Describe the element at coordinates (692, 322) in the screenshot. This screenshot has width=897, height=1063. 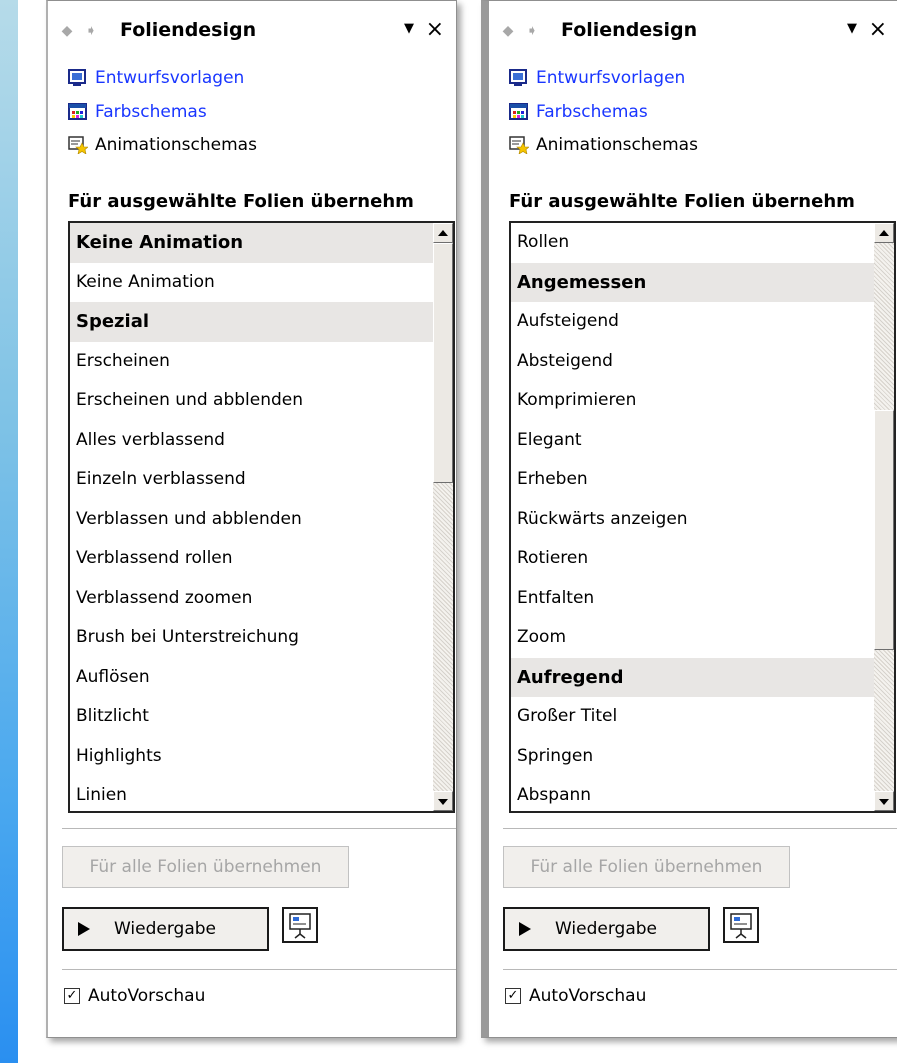
I see `list-item: Aufsteigend` at that location.